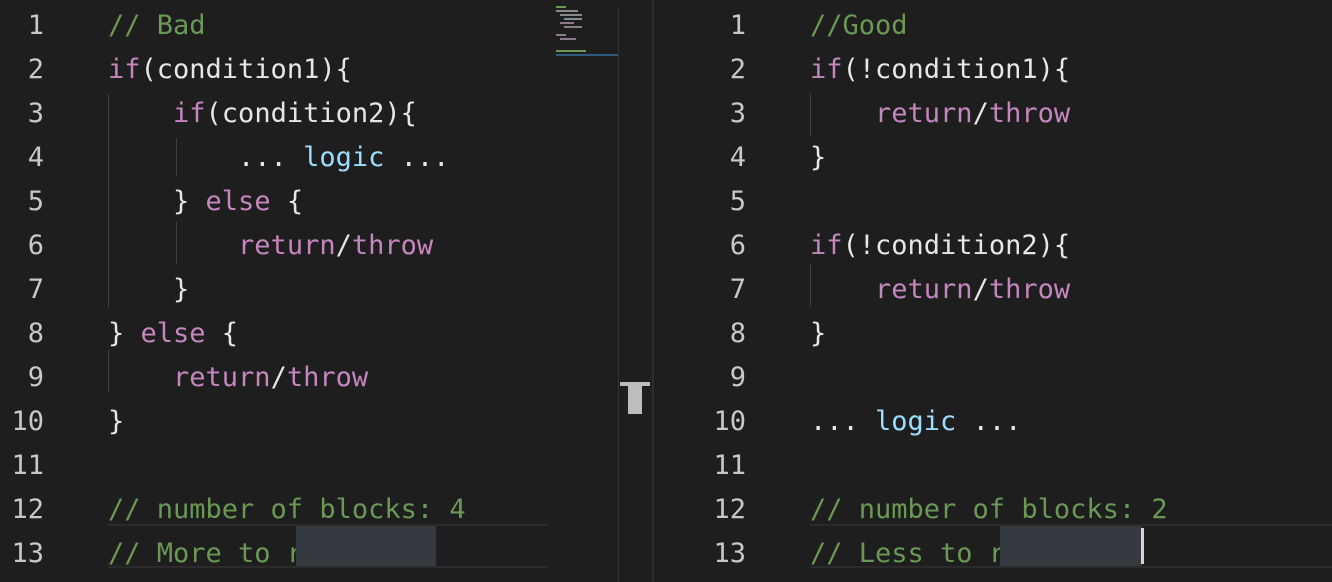 The image size is (1332, 582). What do you see at coordinates (989, 509) in the screenshot?
I see `code-token: // number of blocks: 2` at bounding box center [989, 509].